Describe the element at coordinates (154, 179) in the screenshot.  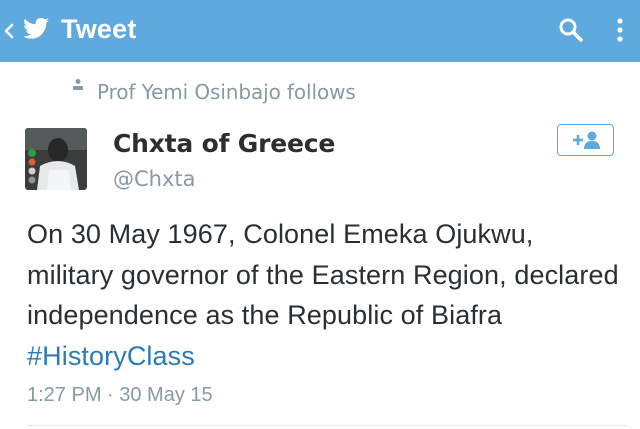
I see `author-handle: @Chxta` at that location.